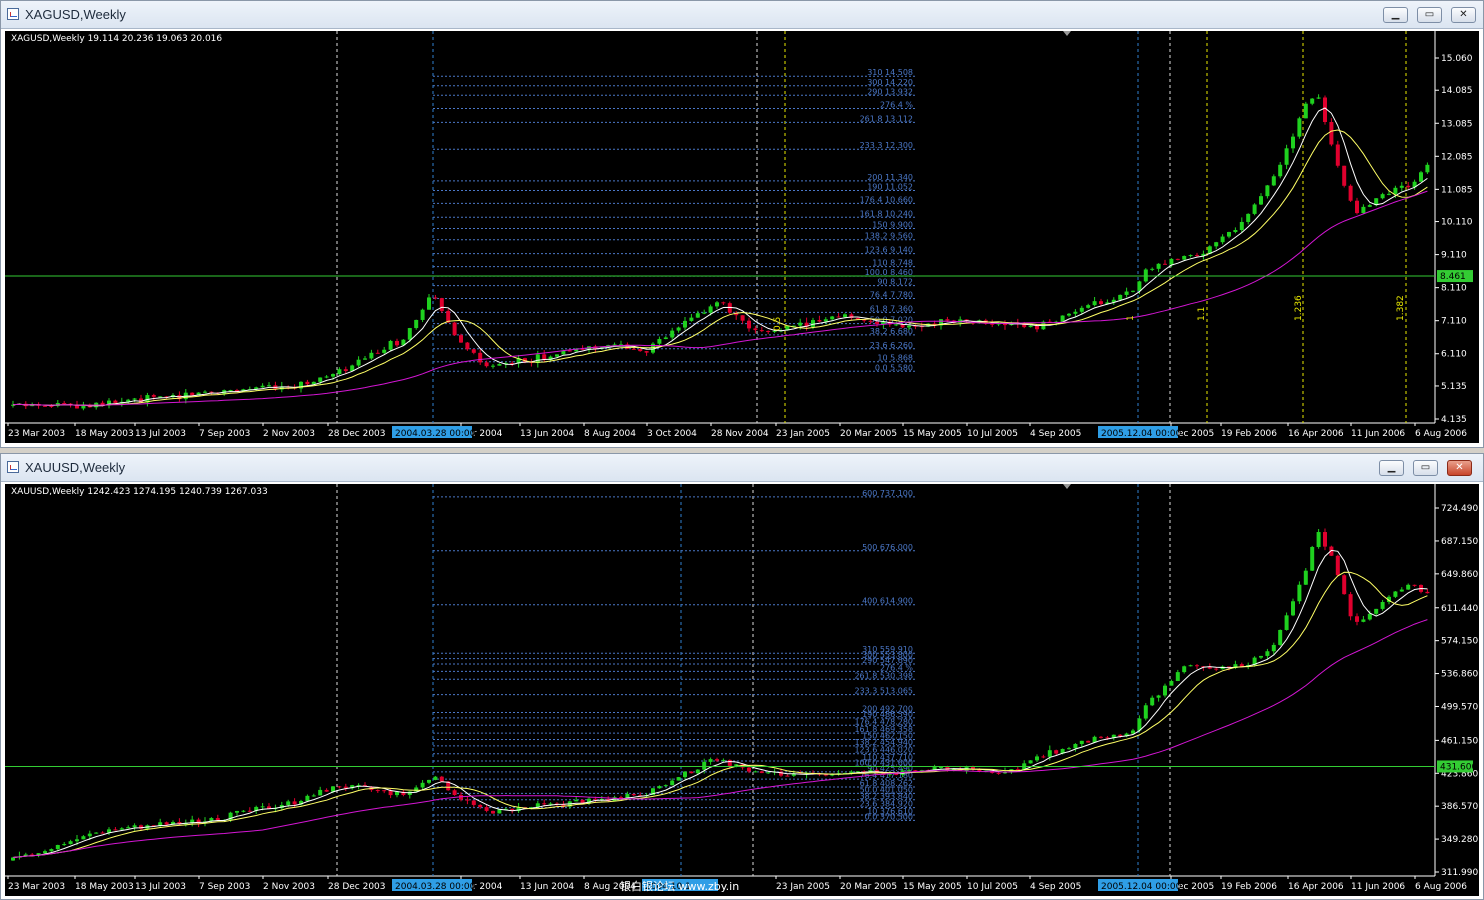 This screenshot has height=900, width=1484. I want to click on fibonacci-time-ratio-label: 1, so click(1131, 318).